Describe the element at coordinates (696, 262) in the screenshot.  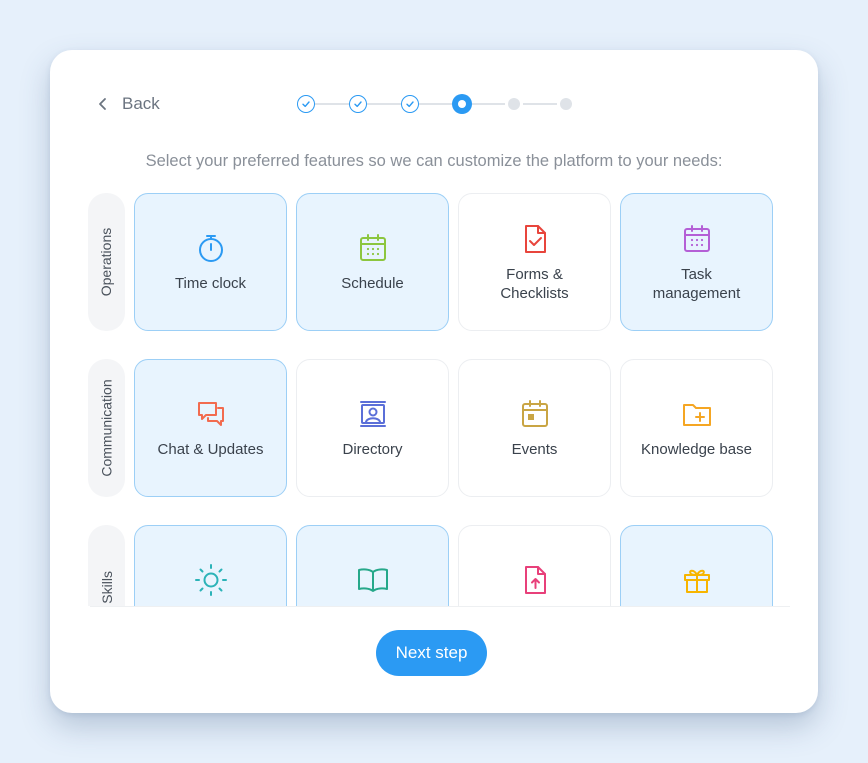
I see `feature-tile: Task management` at that location.